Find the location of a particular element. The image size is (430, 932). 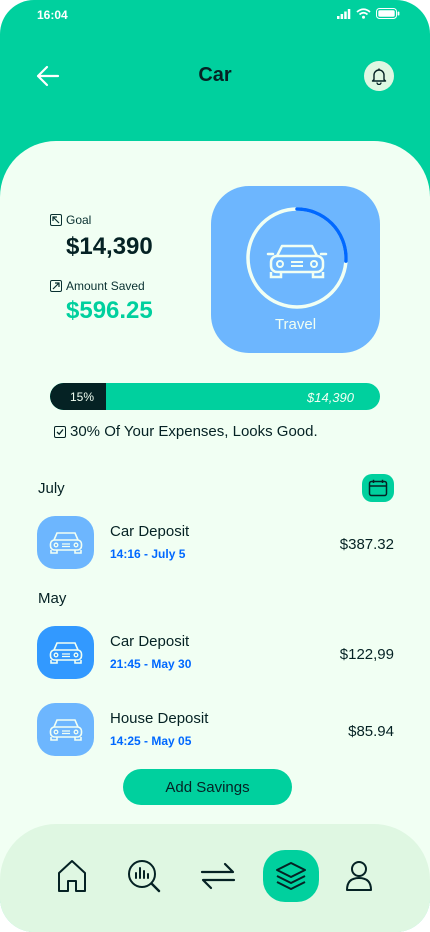

month-label-july: July is located at coordinates (51, 488).